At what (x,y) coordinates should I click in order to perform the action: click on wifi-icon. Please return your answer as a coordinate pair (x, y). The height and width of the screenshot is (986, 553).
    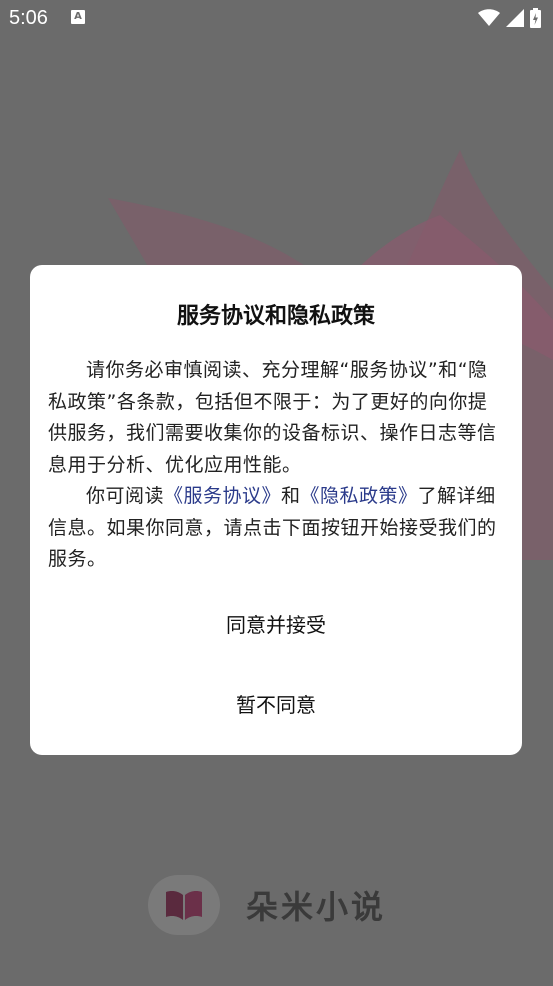
    Looking at the image, I should click on (489, 17).